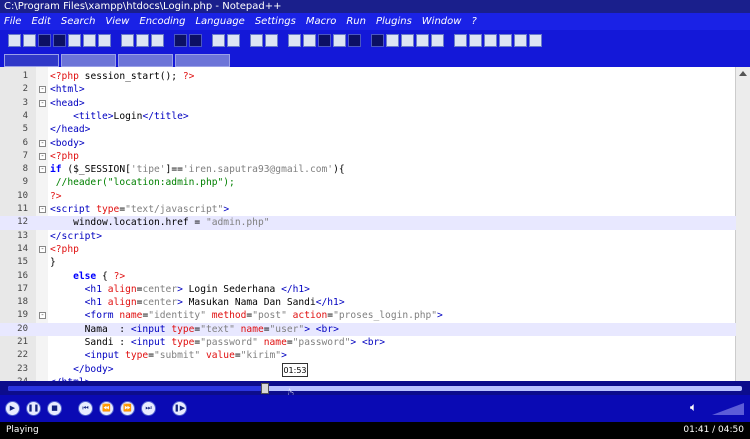  I want to click on zoom-in-icon, so click(256, 40).